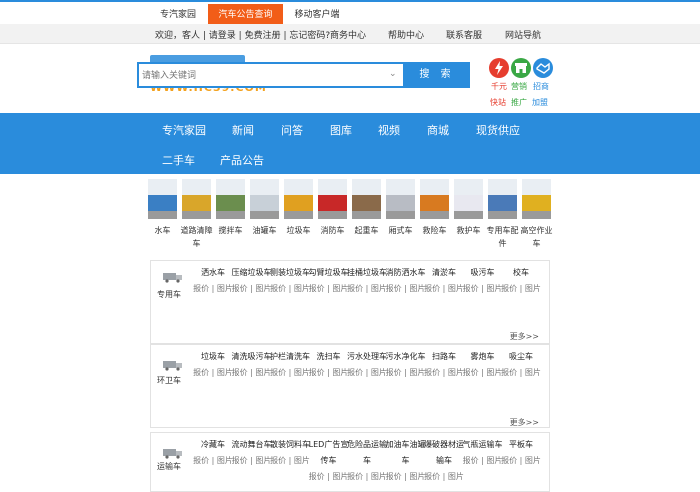  What do you see at coordinates (329, 453) in the screenshot?
I see `vehicle-model-link: LED广告宣传车` at bounding box center [329, 453].